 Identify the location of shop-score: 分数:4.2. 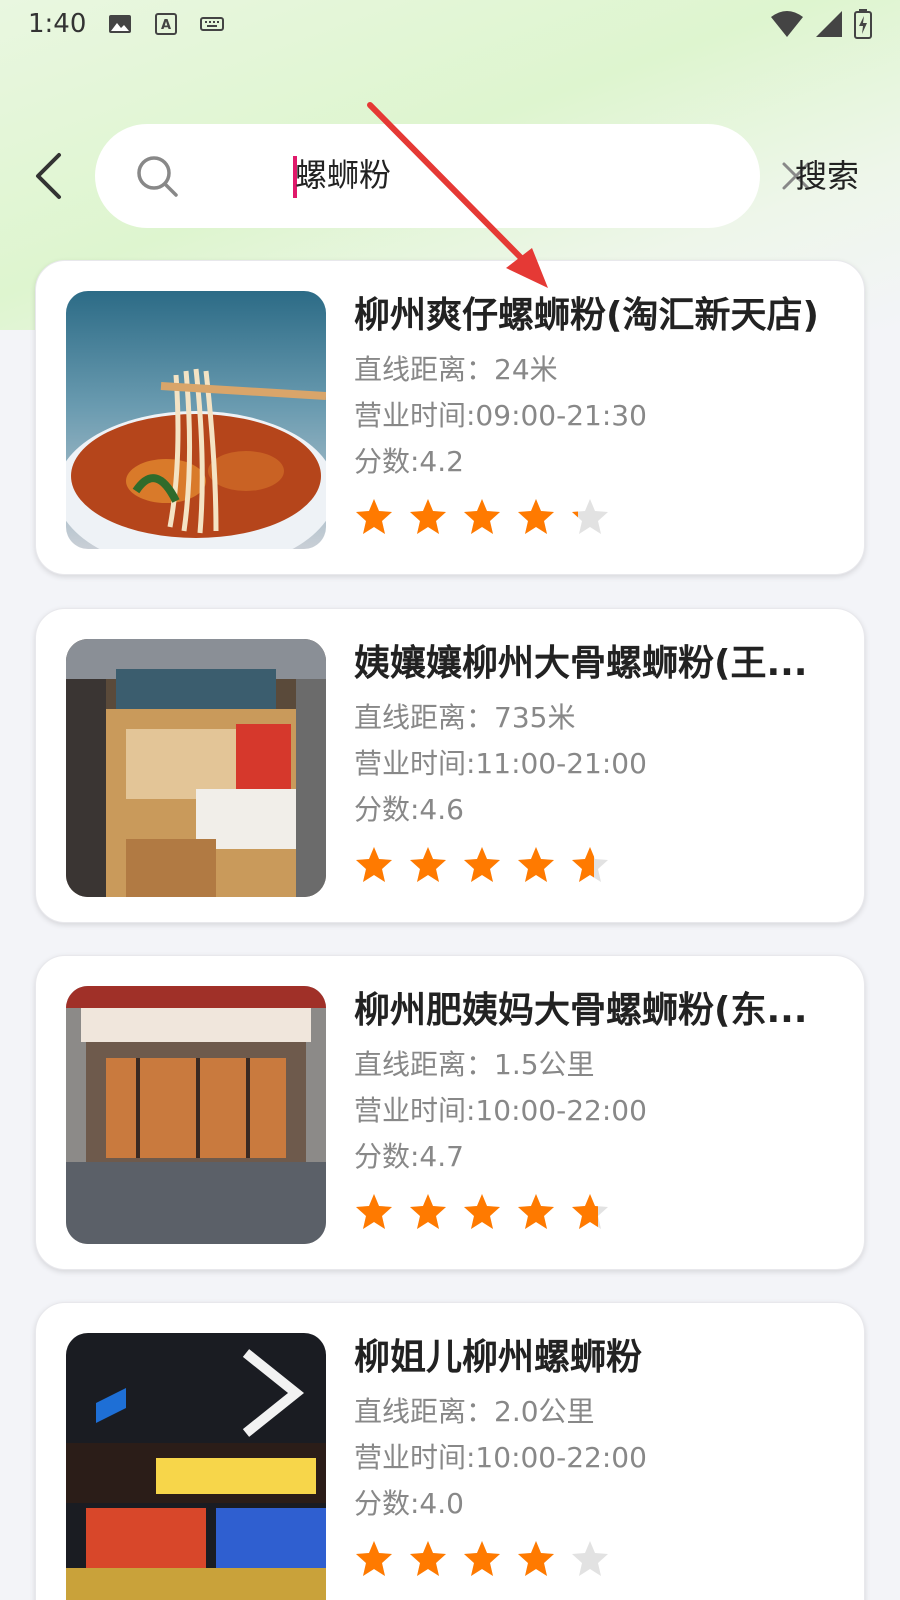
(409, 461).